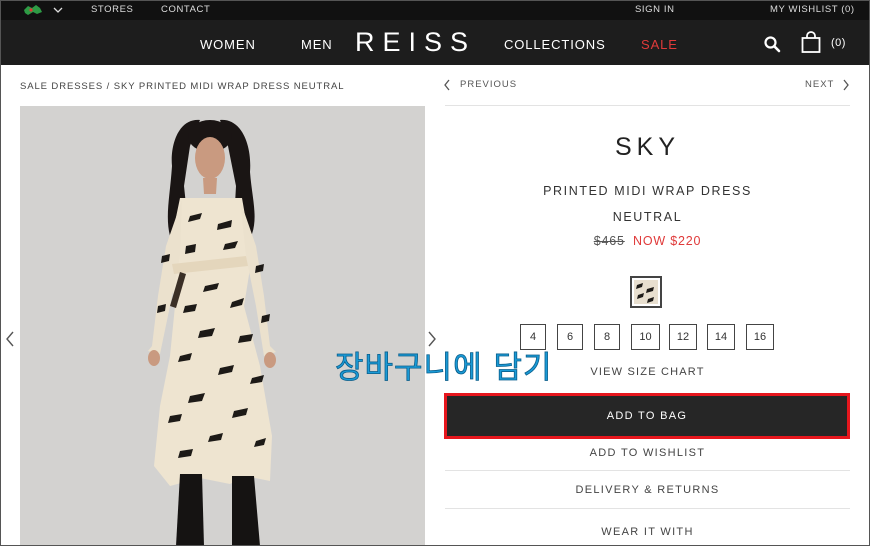 This screenshot has width=870, height=546. Describe the element at coordinates (488, 84) in the screenshot. I see `previous-product-link: PREVIOUS` at that location.